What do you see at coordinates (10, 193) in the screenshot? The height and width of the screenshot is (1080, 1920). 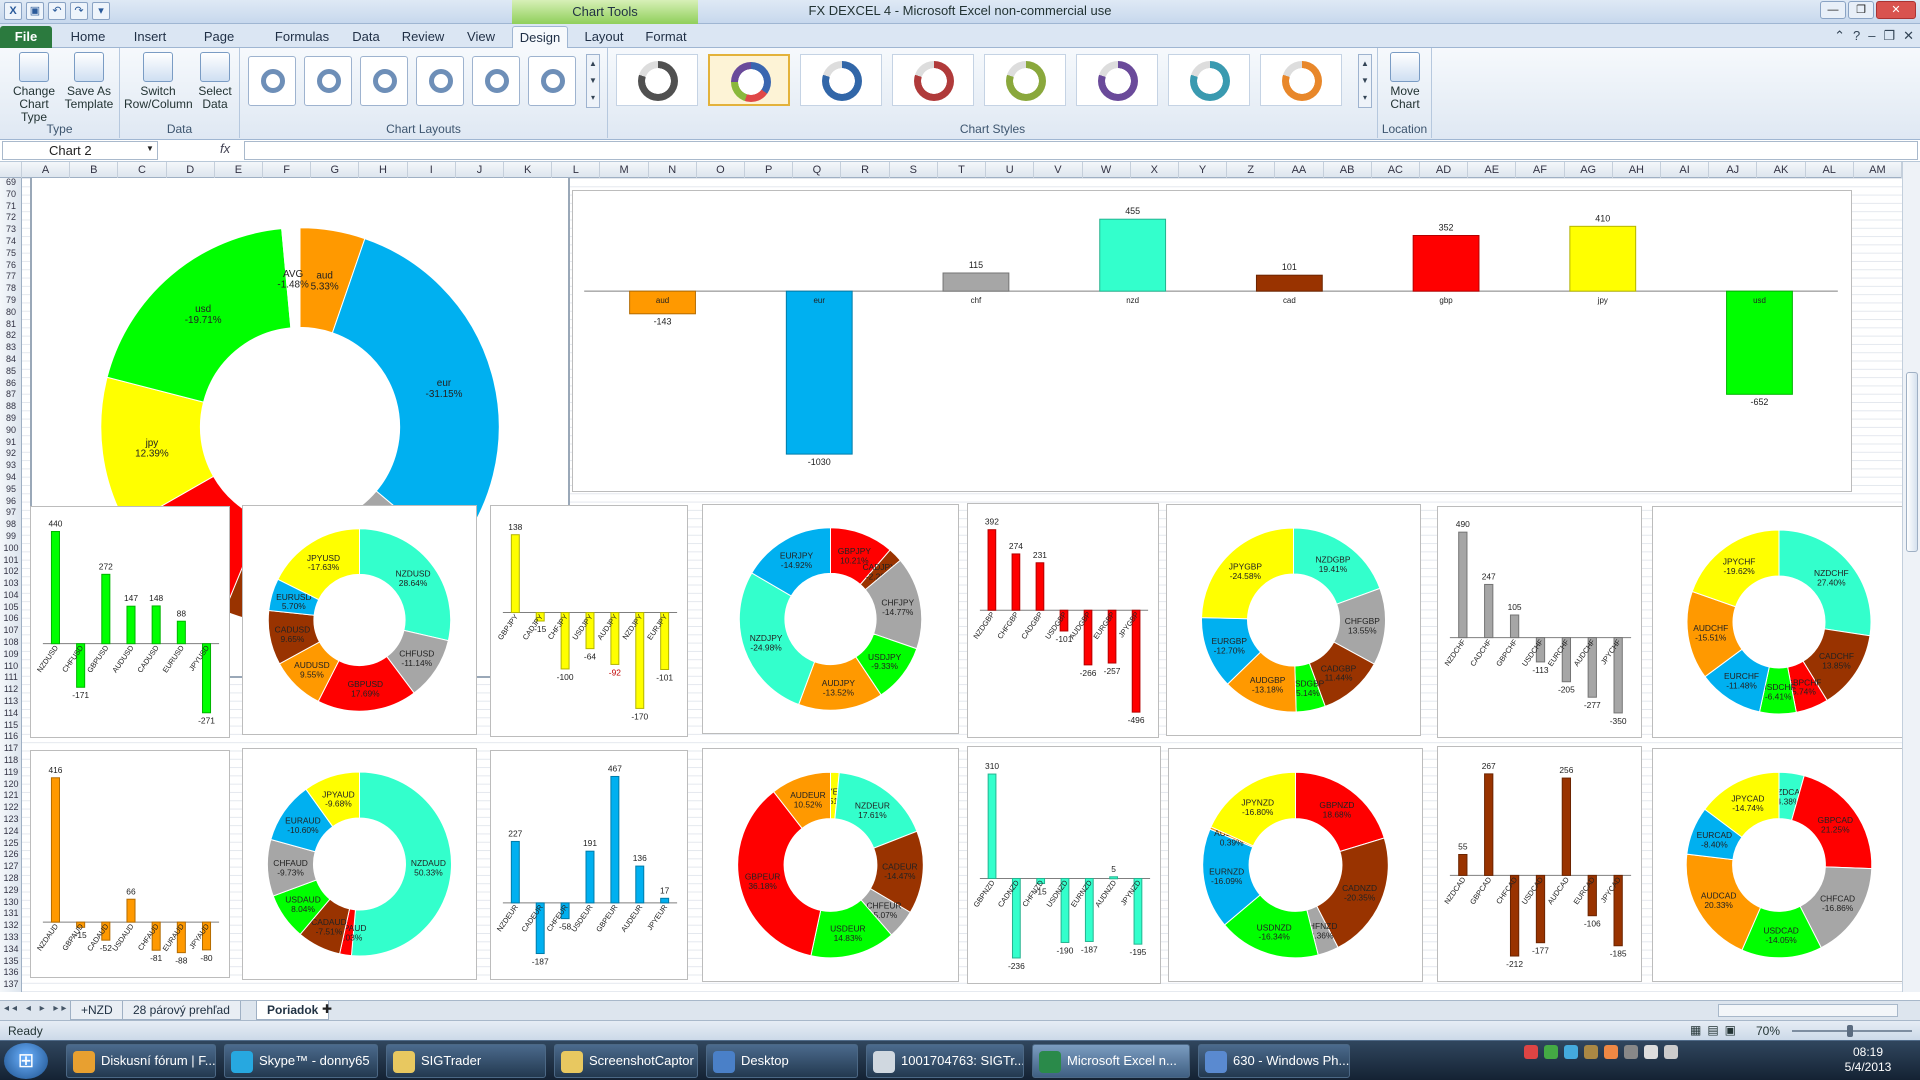 I see `row-header: 70` at bounding box center [10, 193].